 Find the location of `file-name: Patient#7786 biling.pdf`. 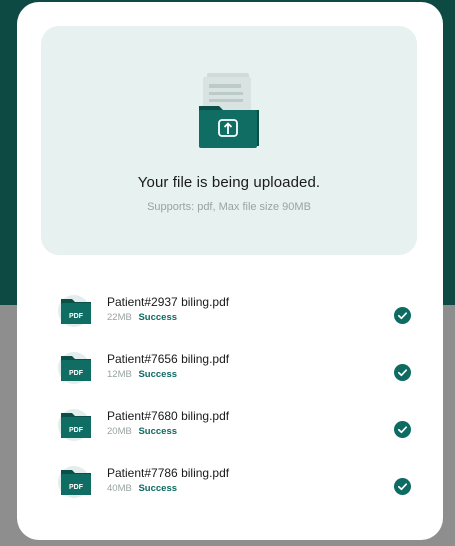

file-name: Patient#7786 biling.pdf is located at coordinates (168, 473).